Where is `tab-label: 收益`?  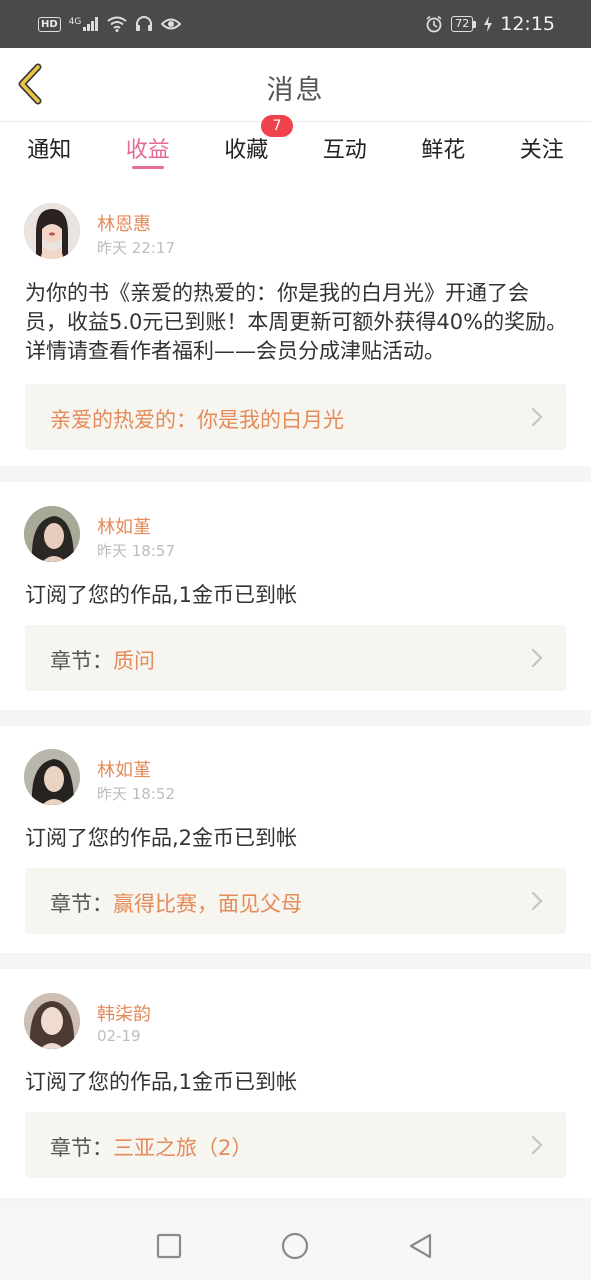 tab-label: 收益 is located at coordinates (147, 150).